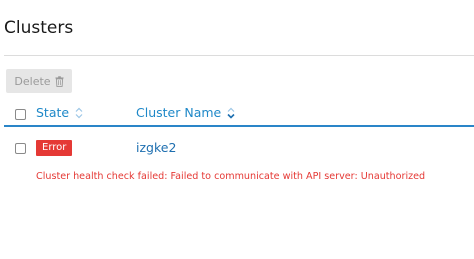 This screenshot has height=259, width=474. What do you see at coordinates (239, 126) in the screenshot?
I see `table-header-divider` at bounding box center [239, 126].